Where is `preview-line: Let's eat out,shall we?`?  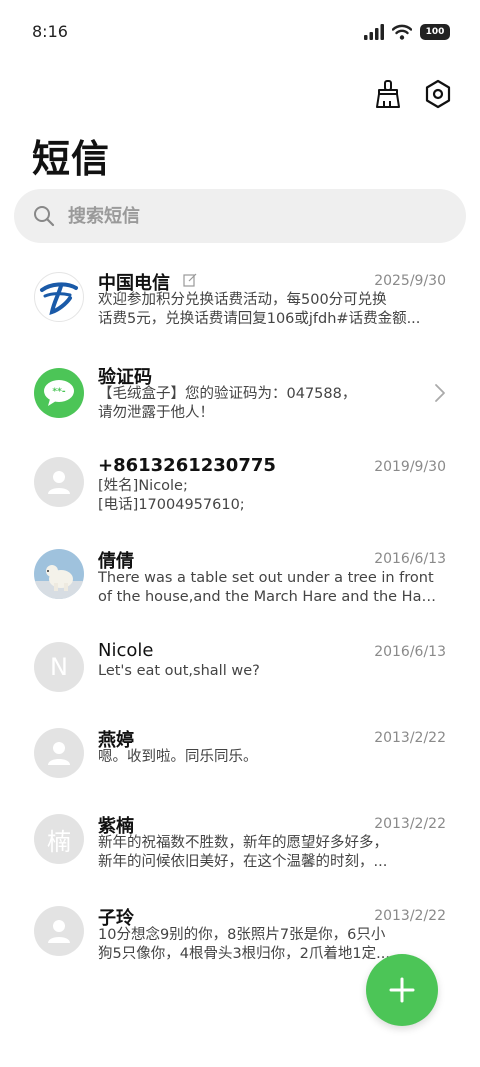
preview-line: Let's eat out,shall we? is located at coordinates (179, 671).